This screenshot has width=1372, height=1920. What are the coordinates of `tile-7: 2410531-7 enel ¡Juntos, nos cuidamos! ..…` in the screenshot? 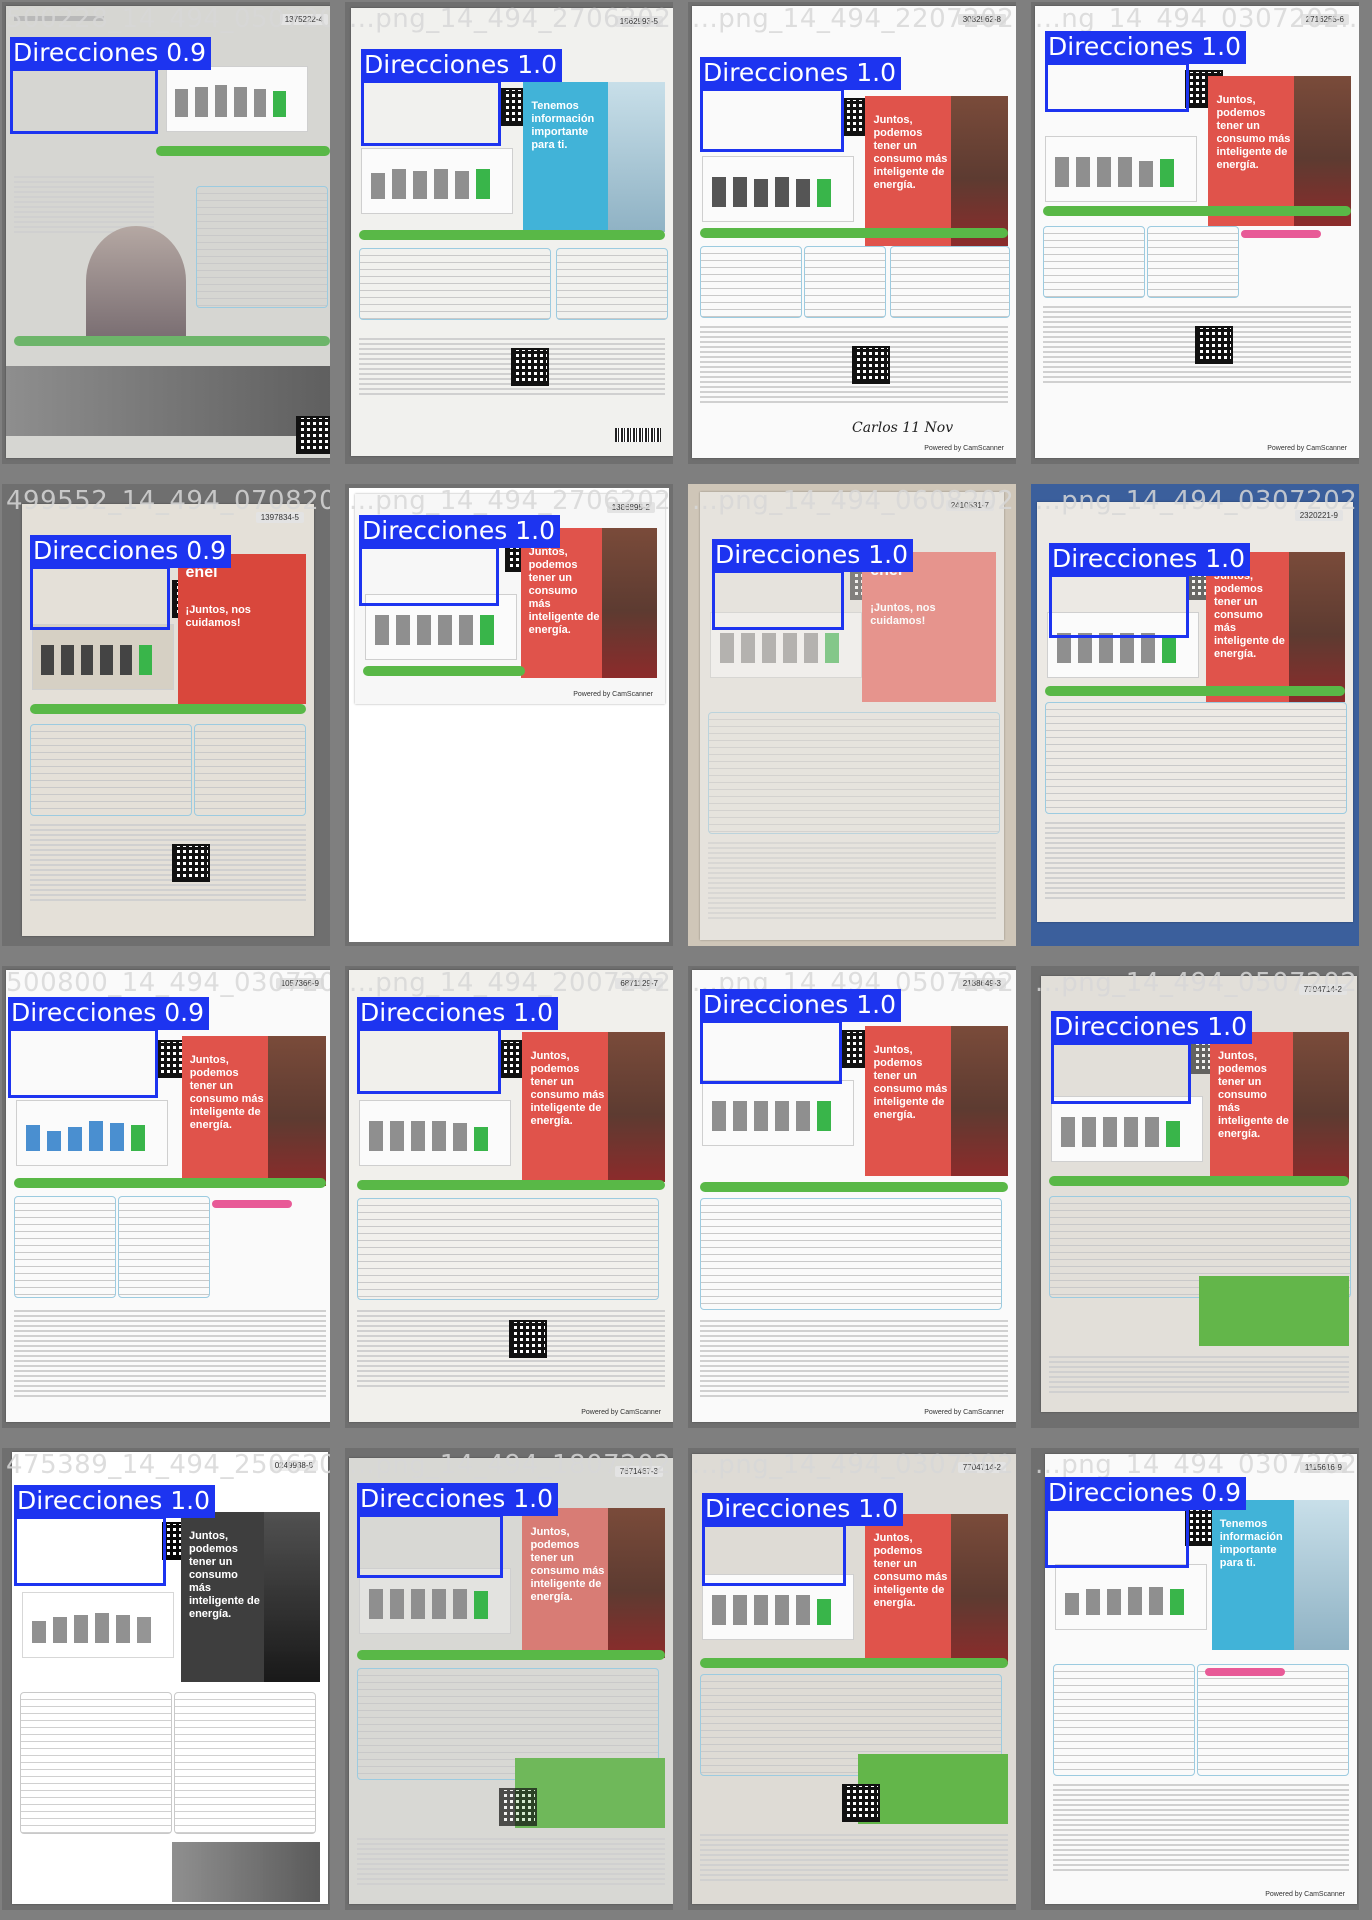 It's located at (852, 715).